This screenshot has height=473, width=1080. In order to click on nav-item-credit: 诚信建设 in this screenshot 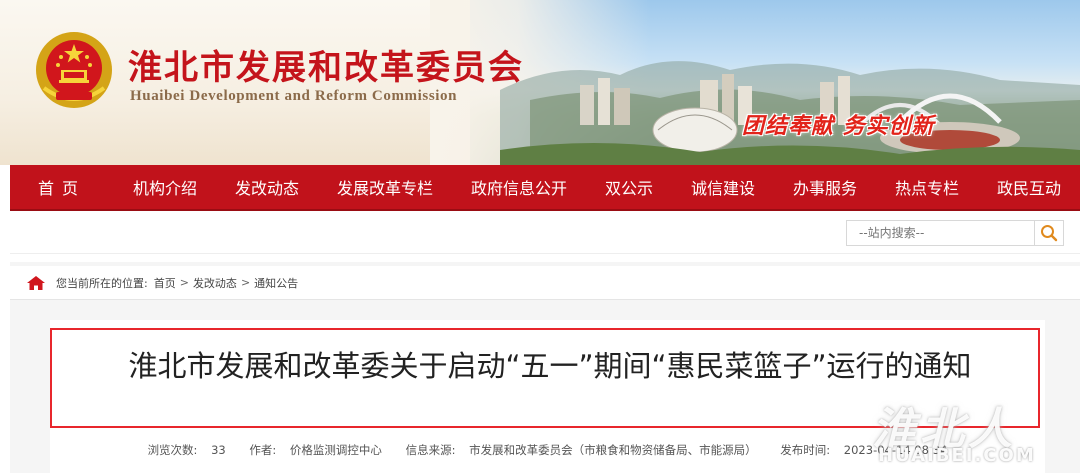, I will do `click(723, 187)`.